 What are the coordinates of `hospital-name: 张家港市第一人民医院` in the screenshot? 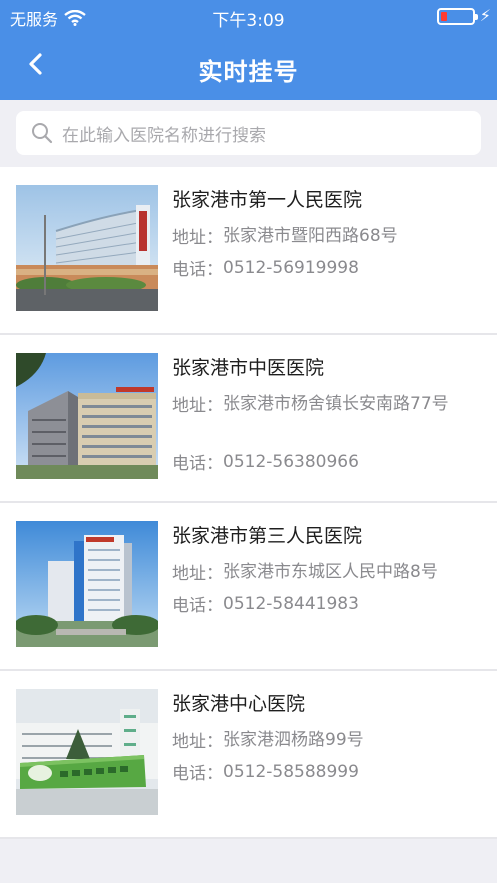 It's located at (267, 200).